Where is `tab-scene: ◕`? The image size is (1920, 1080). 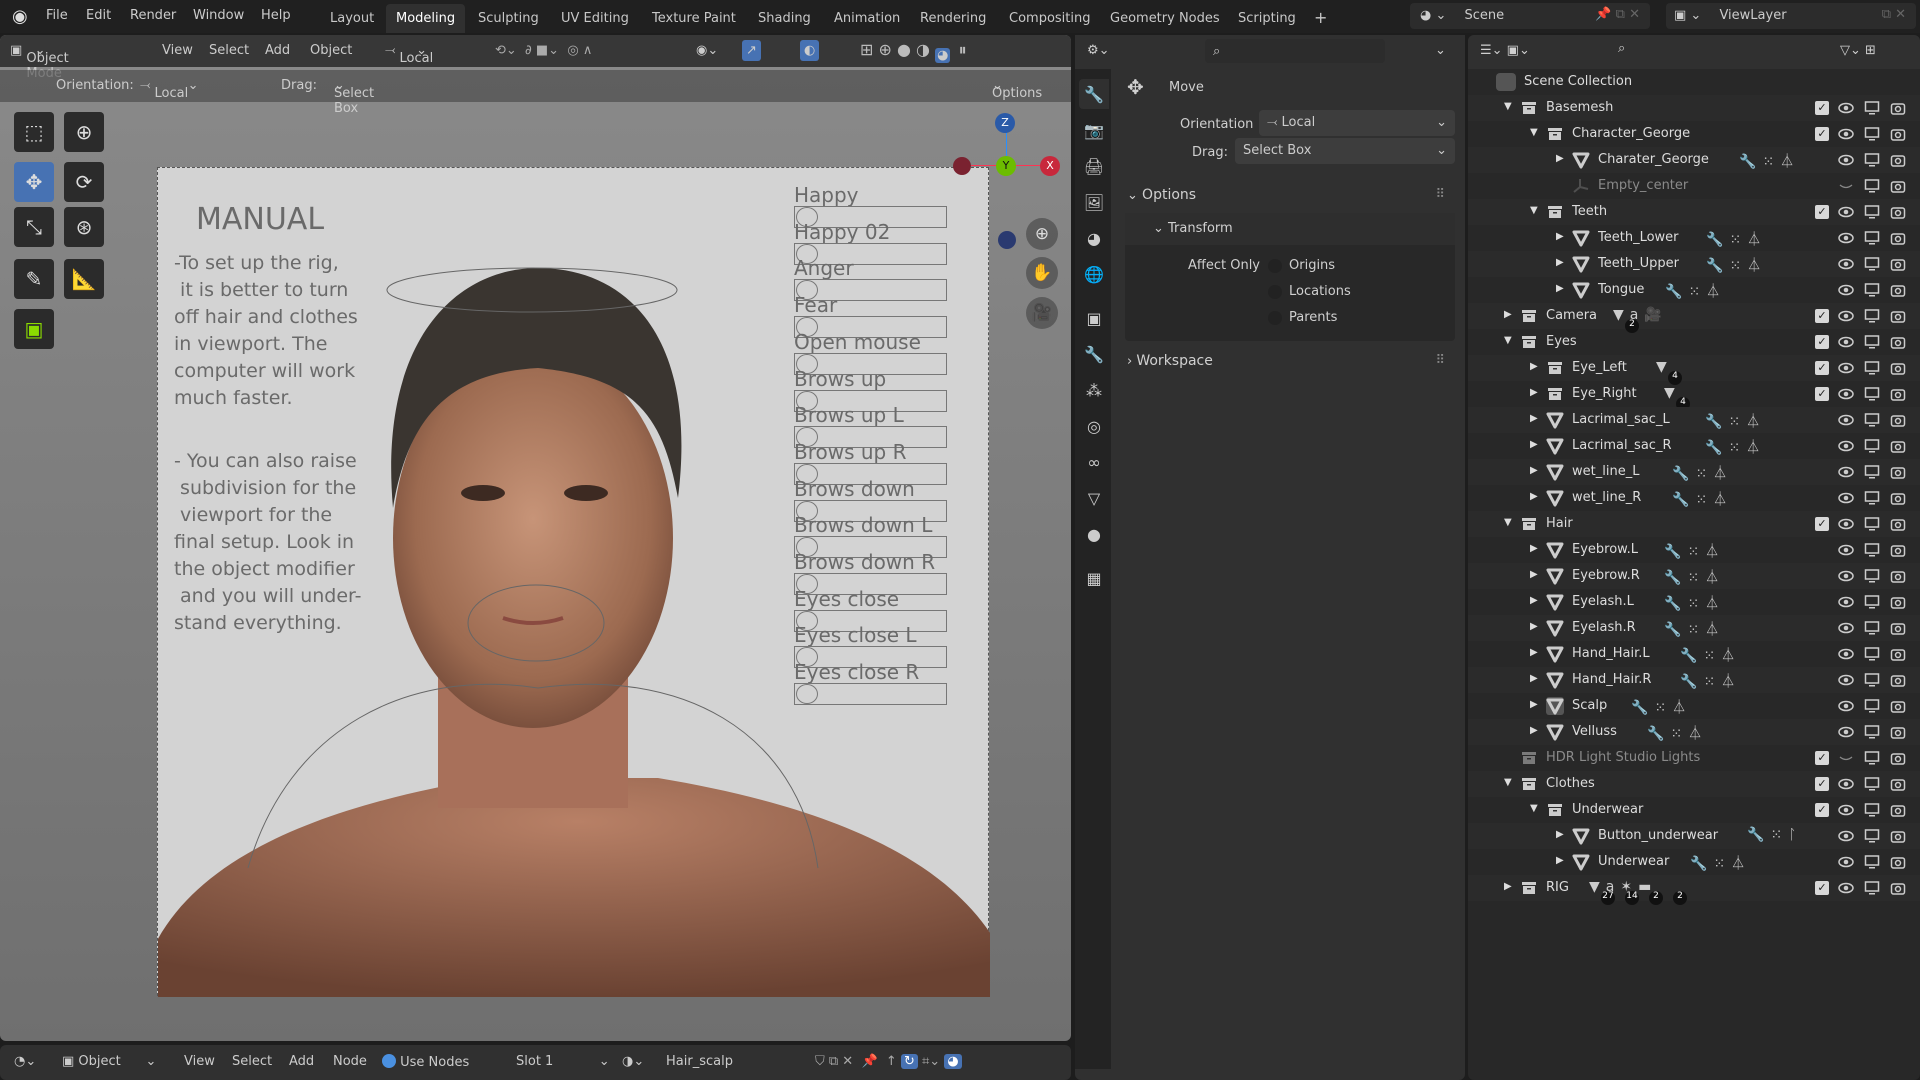
tab-scene: ◕ is located at coordinates (1094, 238).